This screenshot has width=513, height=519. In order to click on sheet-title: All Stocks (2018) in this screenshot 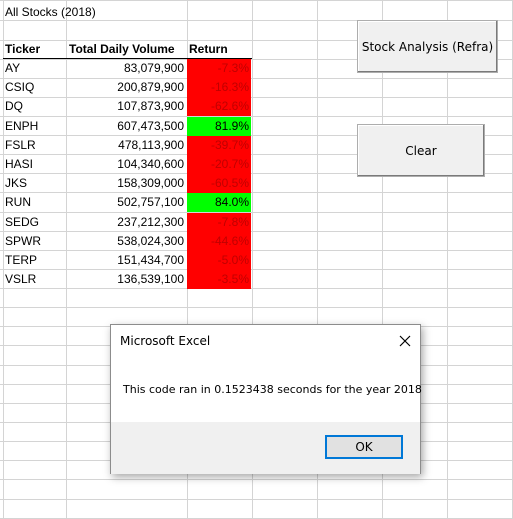, I will do `click(50, 12)`.